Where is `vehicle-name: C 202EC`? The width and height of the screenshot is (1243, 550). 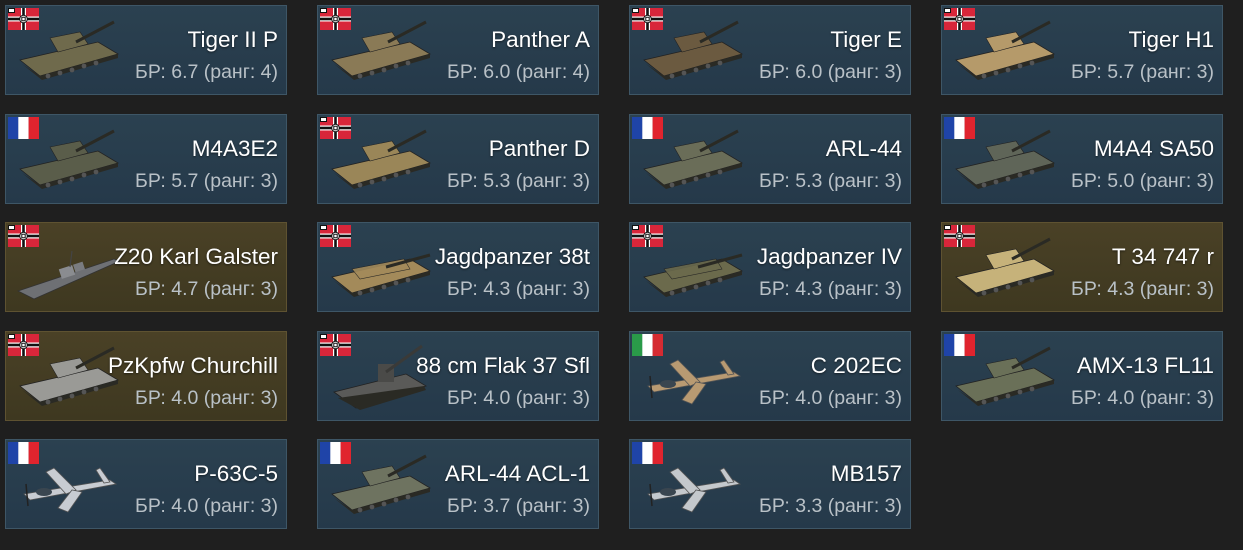 vehicle-name: C 202EC is located at coordinates (856, 365).